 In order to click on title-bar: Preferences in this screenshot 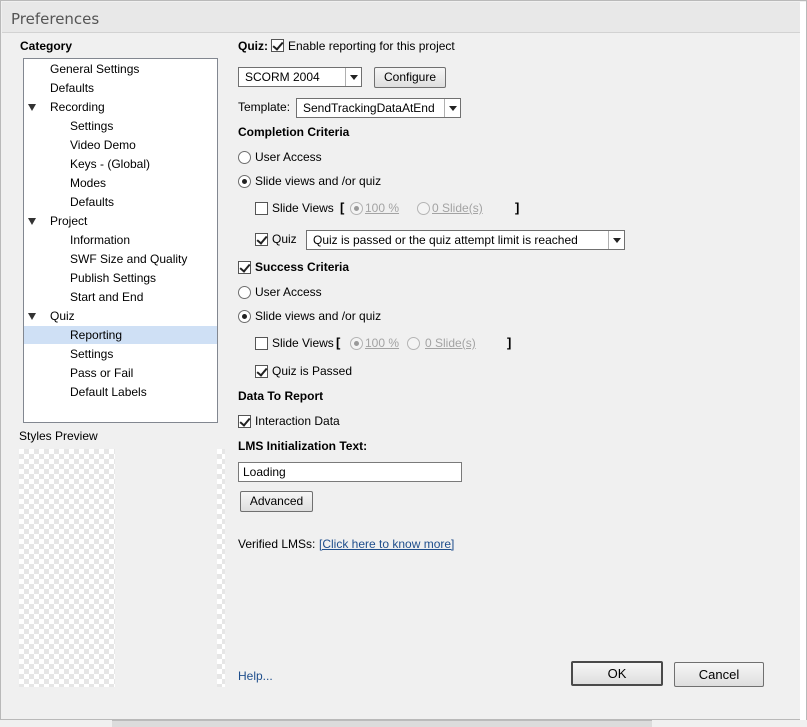, I will do `click(401, 17)`.